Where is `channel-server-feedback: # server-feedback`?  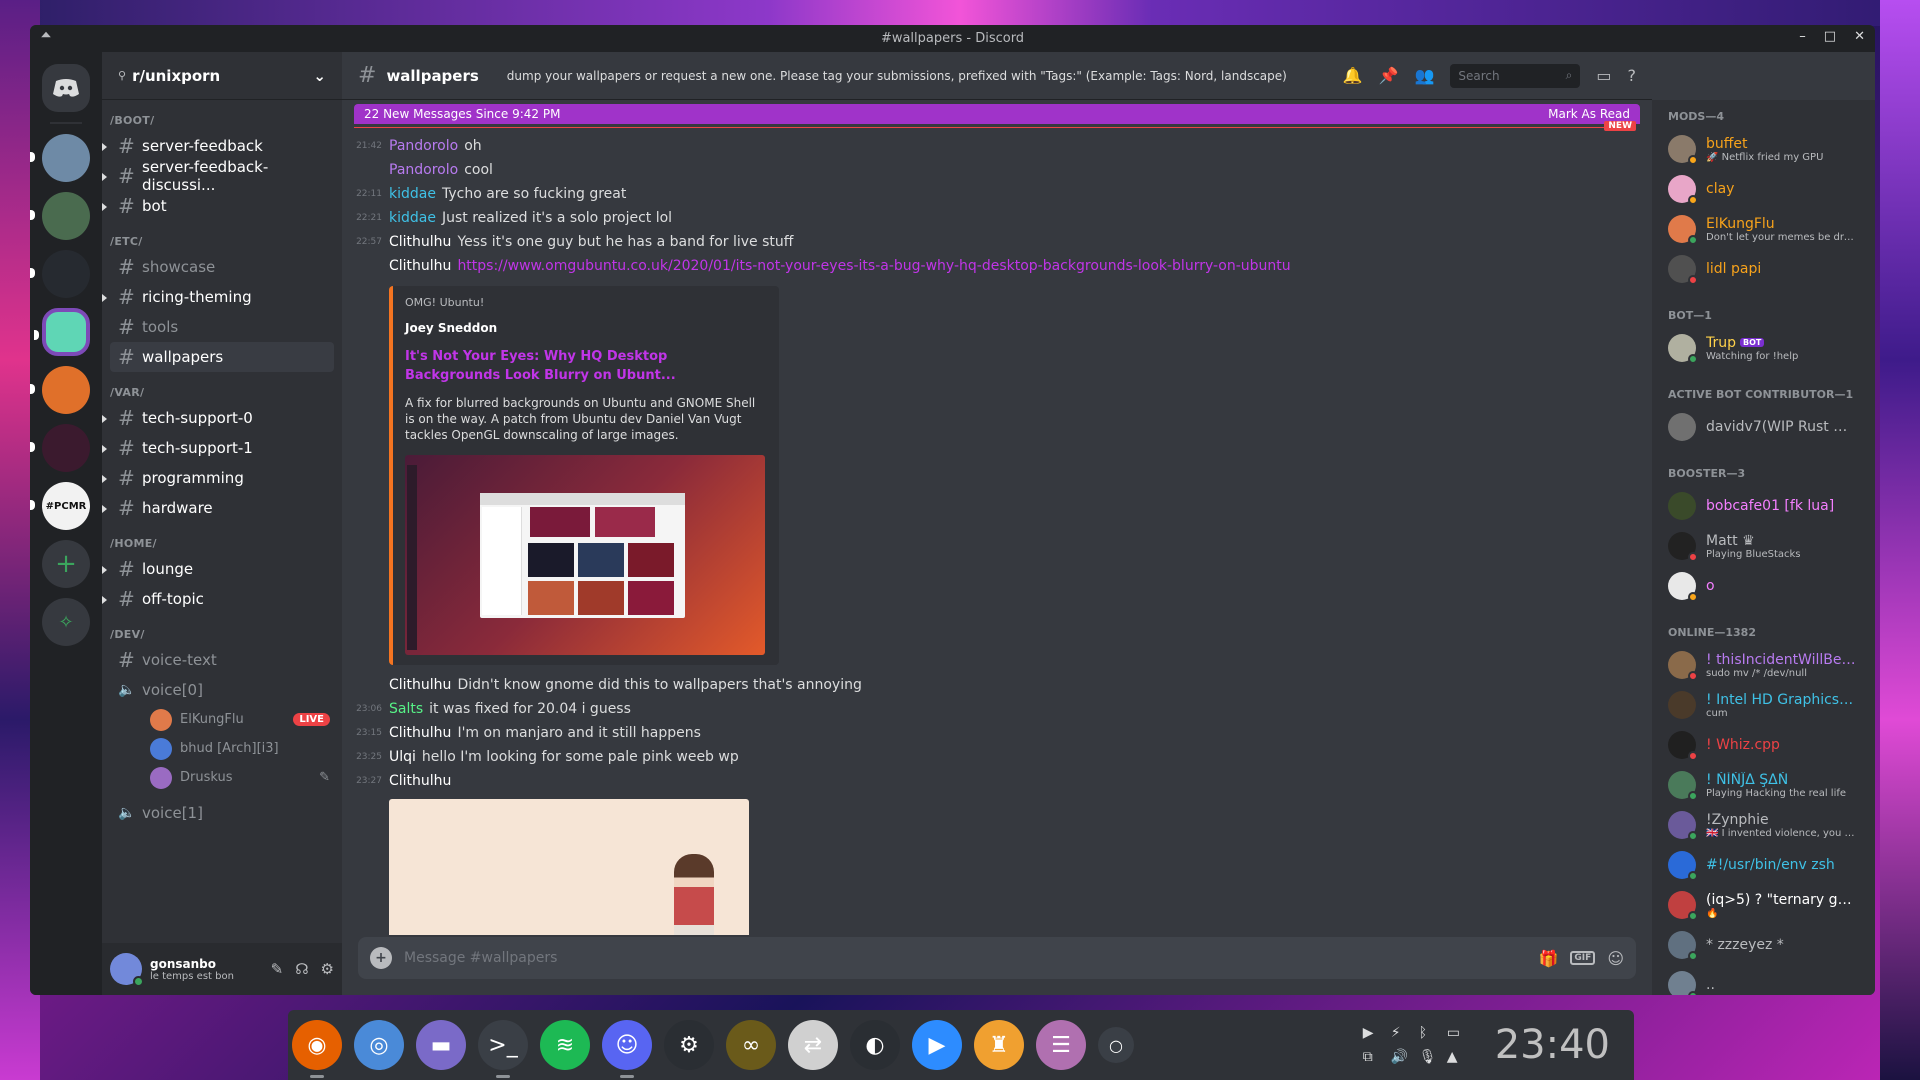
channel-server-feedback: # server-feedback is located at coordinates (218, 146).